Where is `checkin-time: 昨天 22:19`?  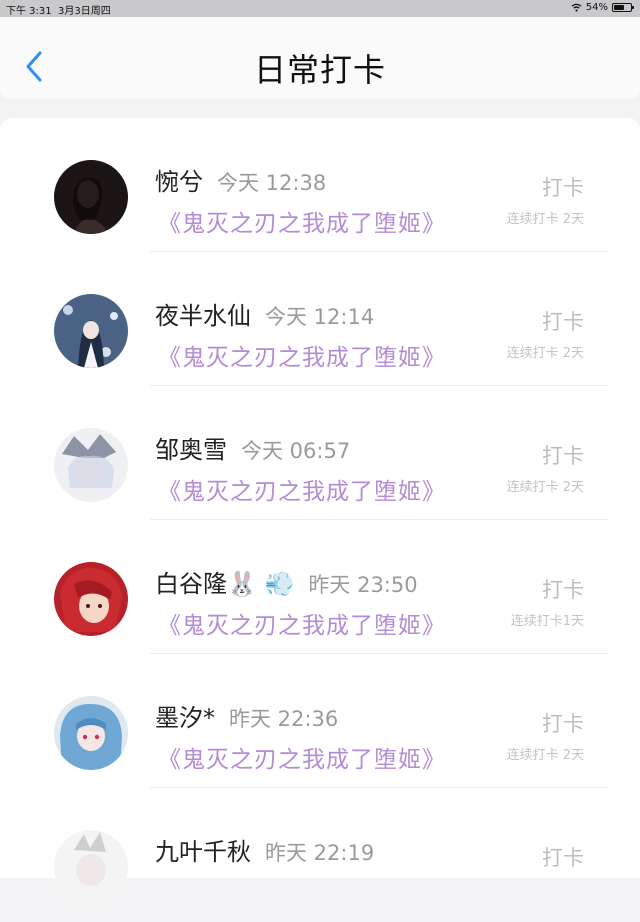 checkin-time: 昨天 22:19 is located at coordinates (320, 853).